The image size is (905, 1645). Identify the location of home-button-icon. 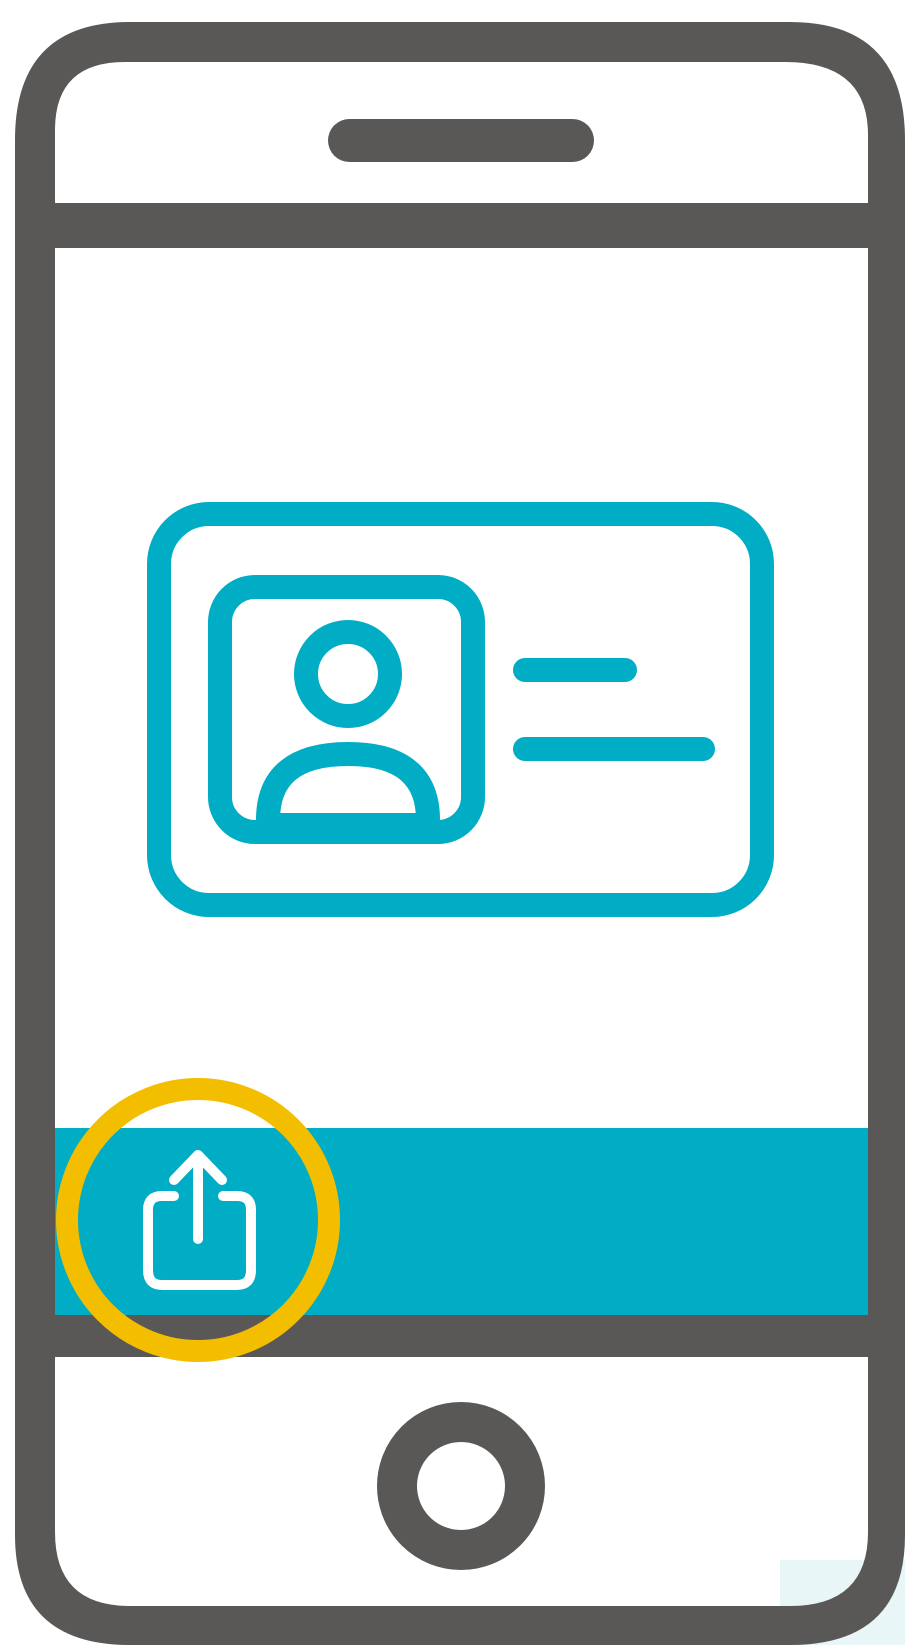
(461, 1486).